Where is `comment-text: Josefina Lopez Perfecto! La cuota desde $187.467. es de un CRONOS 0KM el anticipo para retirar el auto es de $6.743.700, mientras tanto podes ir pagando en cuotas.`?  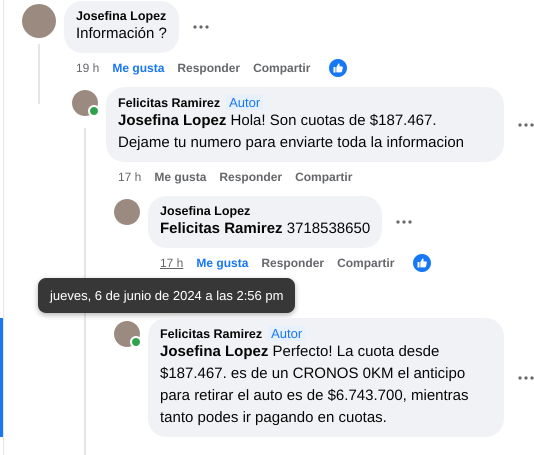 comment-text: Josefina Lopez Perfecto! La cuota desde $187.467. es de un CRONOS 0KM el anticipo para retirar el auto es de $6.743.700, mientras tanto podes ir pagando en cuotas. is located at coordinates (315, 385).